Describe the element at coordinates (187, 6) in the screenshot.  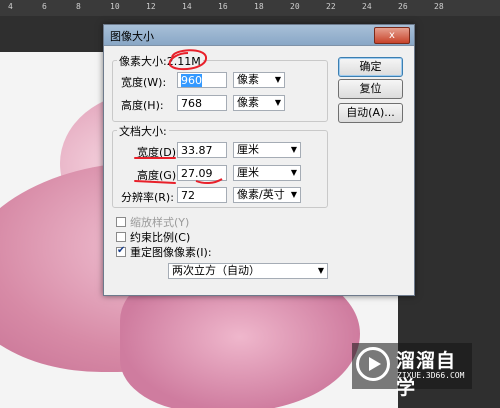
I see `ruler-tick: 14` at that location.